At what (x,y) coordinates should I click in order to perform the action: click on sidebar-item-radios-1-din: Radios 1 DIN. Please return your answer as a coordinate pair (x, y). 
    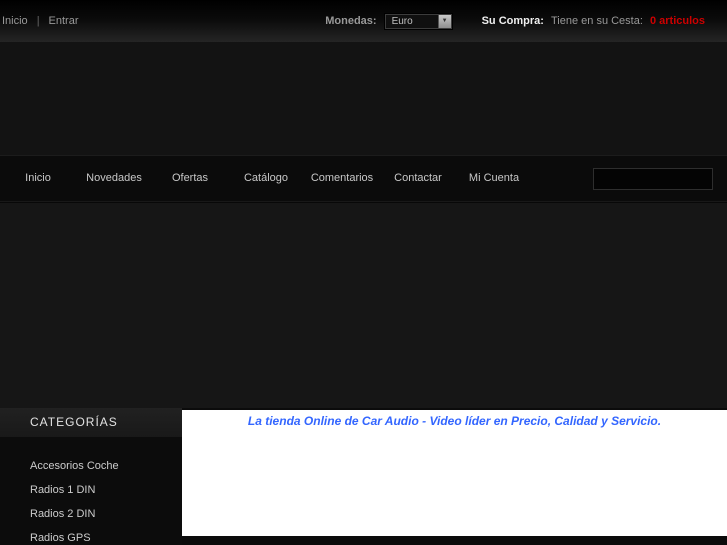
    Looking at the image, I should click on (91, 490).